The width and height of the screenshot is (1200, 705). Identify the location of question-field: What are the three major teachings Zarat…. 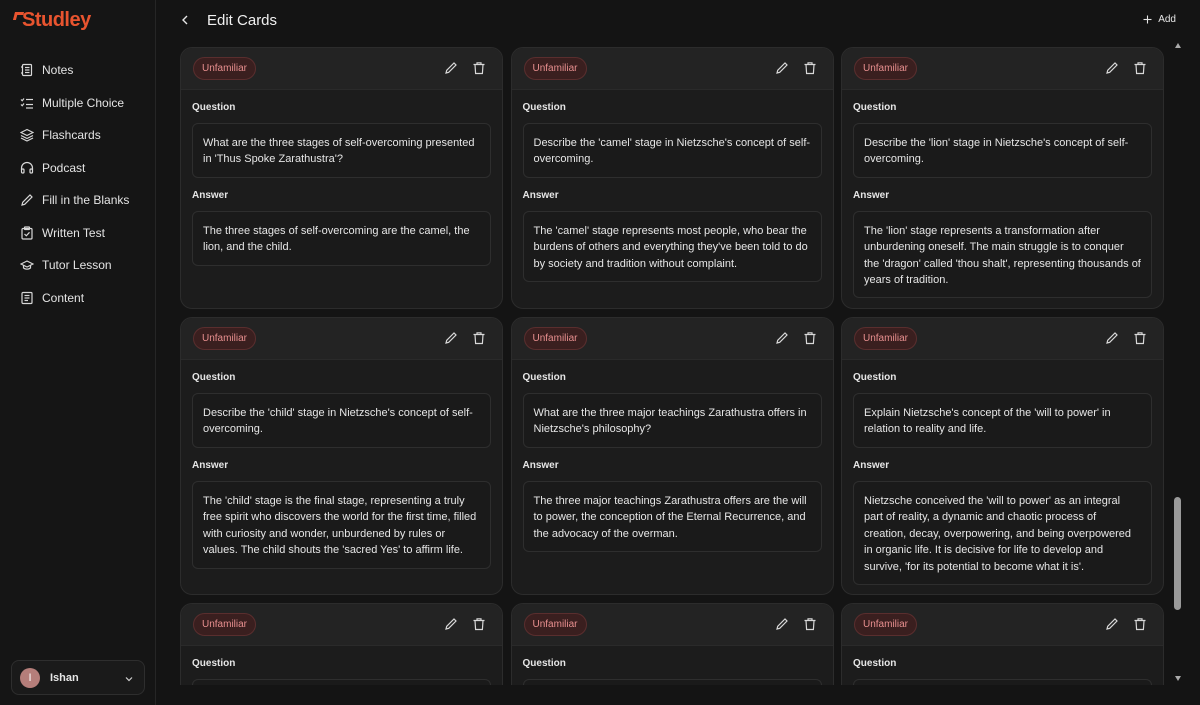
(672, 420).